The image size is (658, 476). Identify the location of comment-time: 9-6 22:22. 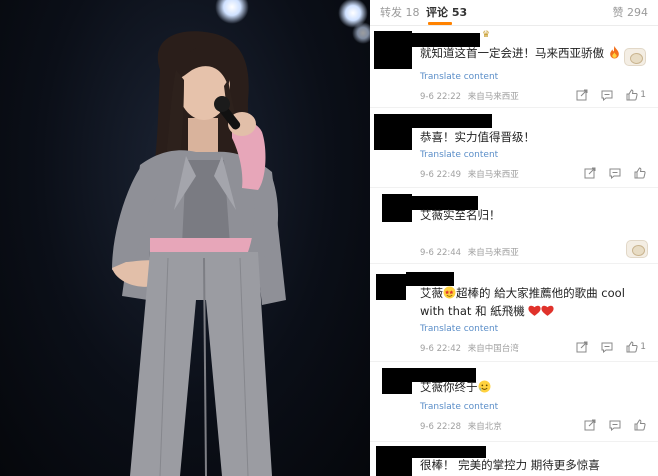
(441, 97).